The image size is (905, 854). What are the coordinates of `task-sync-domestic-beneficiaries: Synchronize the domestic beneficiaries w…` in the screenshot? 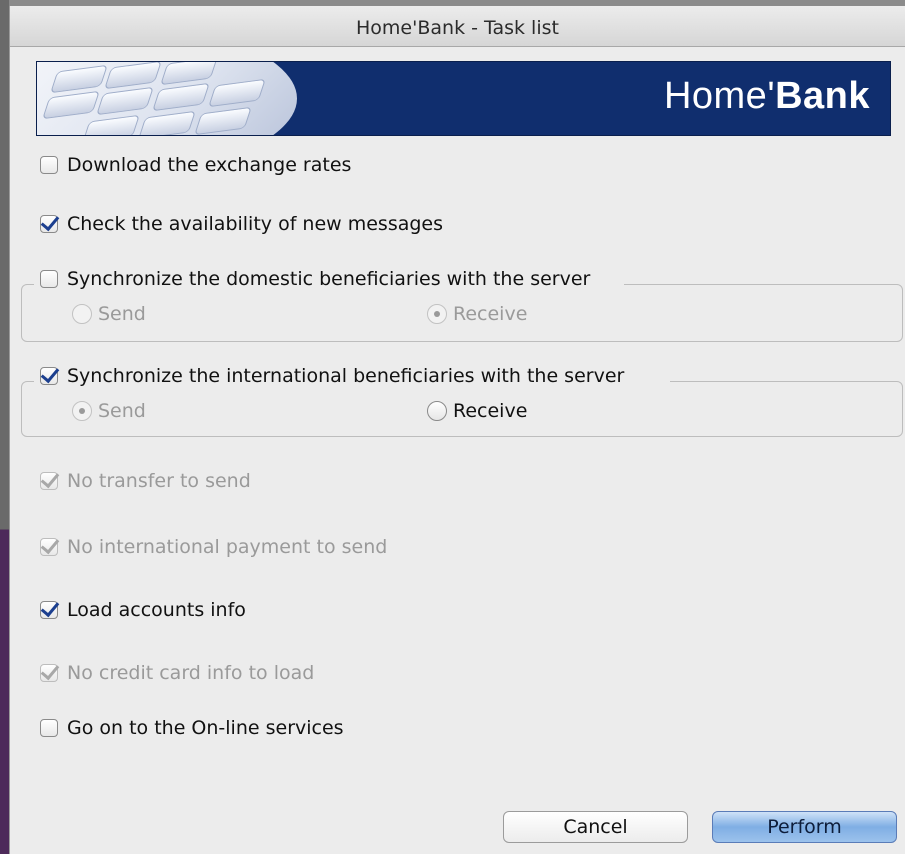 It's located at (315, 279).